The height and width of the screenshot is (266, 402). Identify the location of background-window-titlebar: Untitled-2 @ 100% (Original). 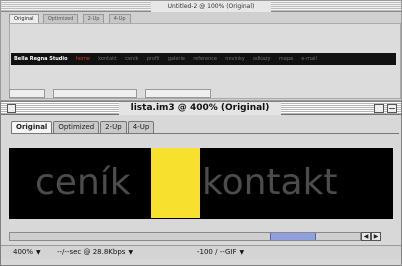
(201, 6).